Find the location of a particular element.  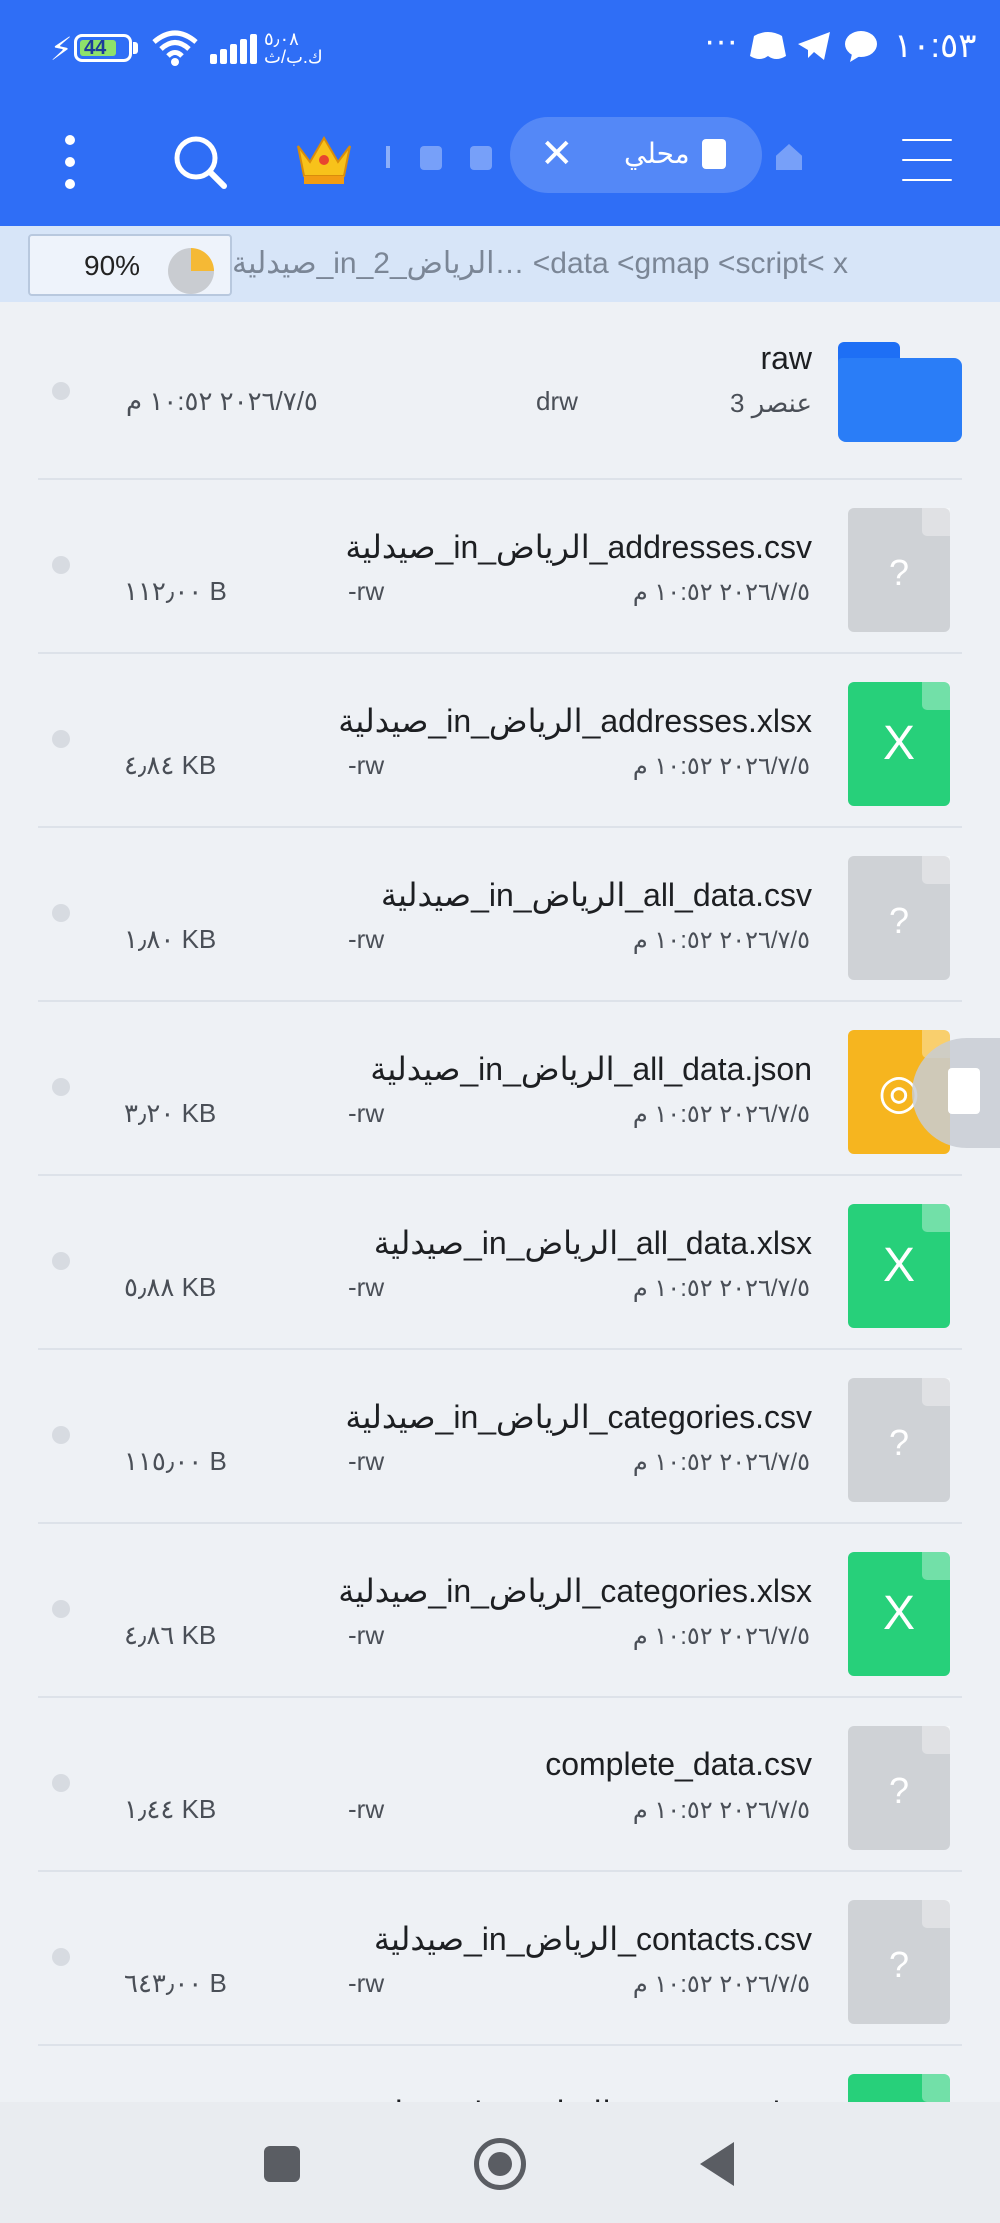

file-name: صيدلية_in_الرياض_all_data.json is located at coordinates (591, 1069).